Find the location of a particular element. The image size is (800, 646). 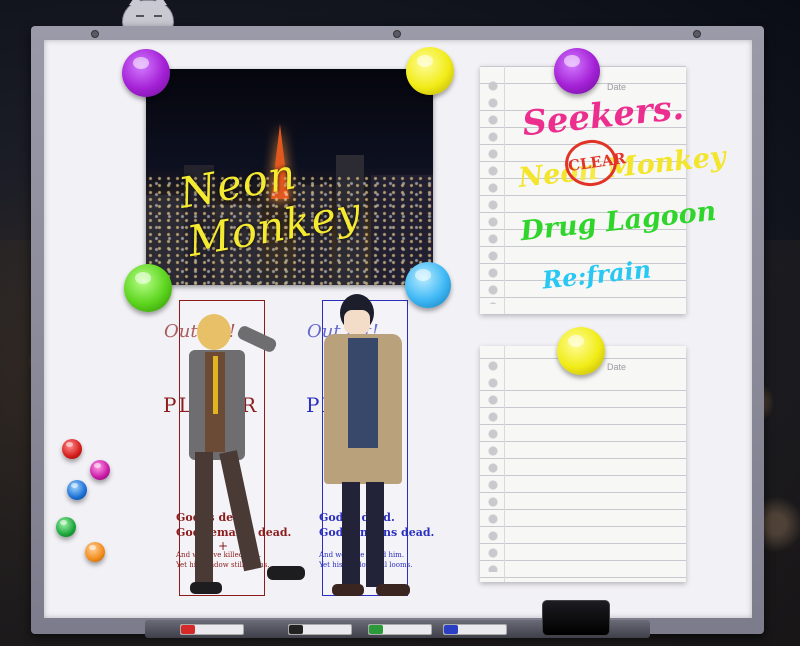

green-marker is located at coordinates (400, 629).